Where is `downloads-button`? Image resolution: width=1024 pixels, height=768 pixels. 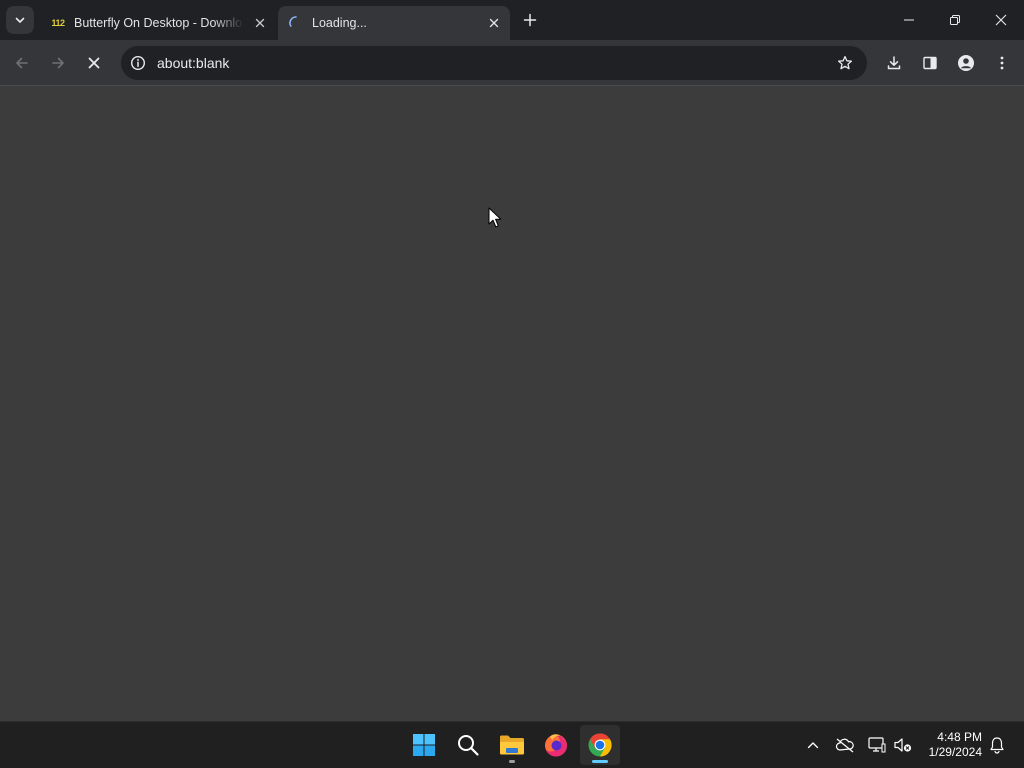
downloads-button is located at coordinates (894, 63).